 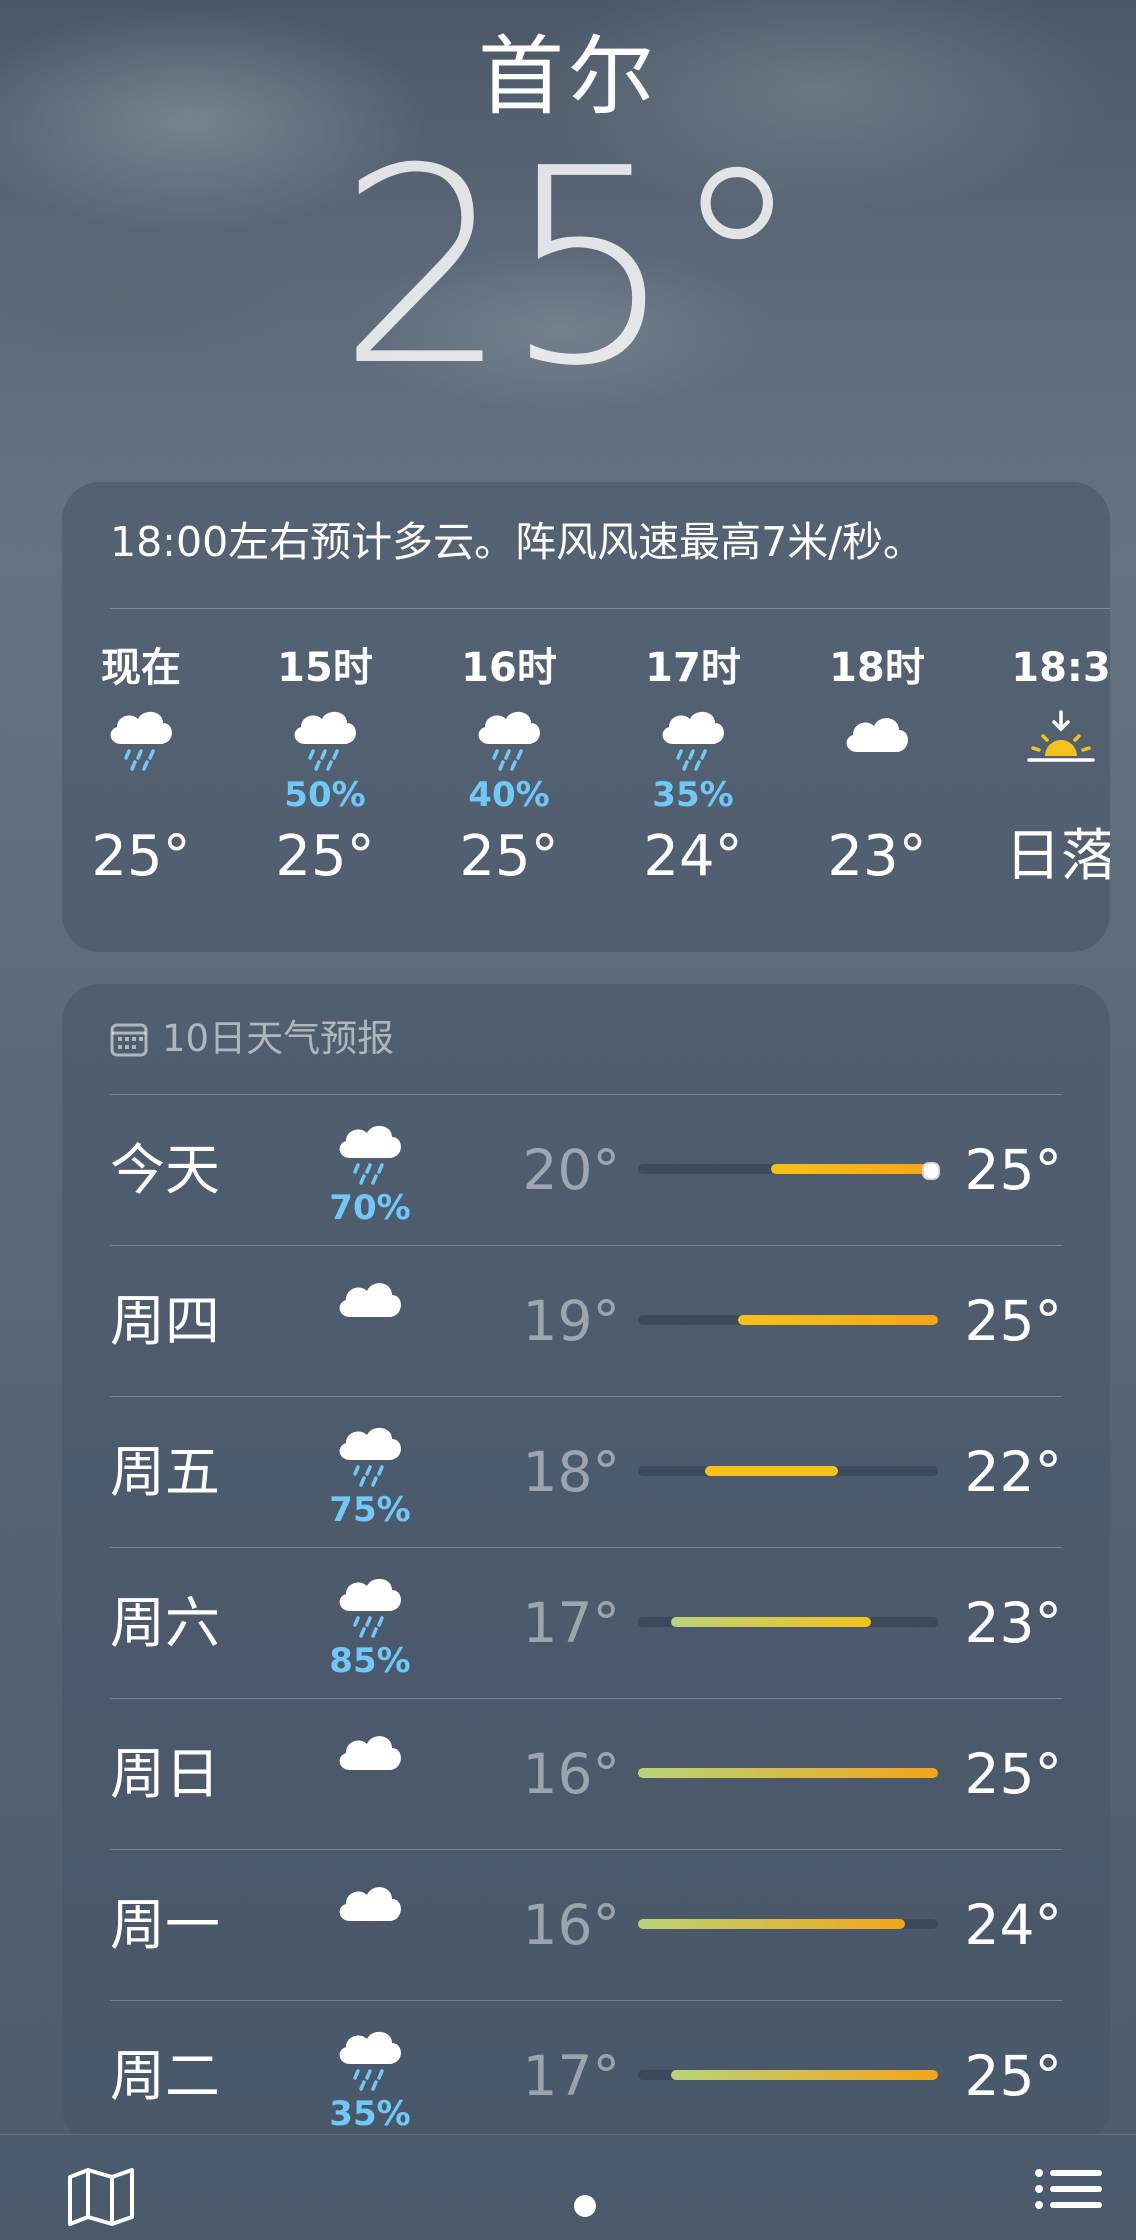 I want to click on day-row: 今天 70% 20° 25°, so click(x=586, y=1169).